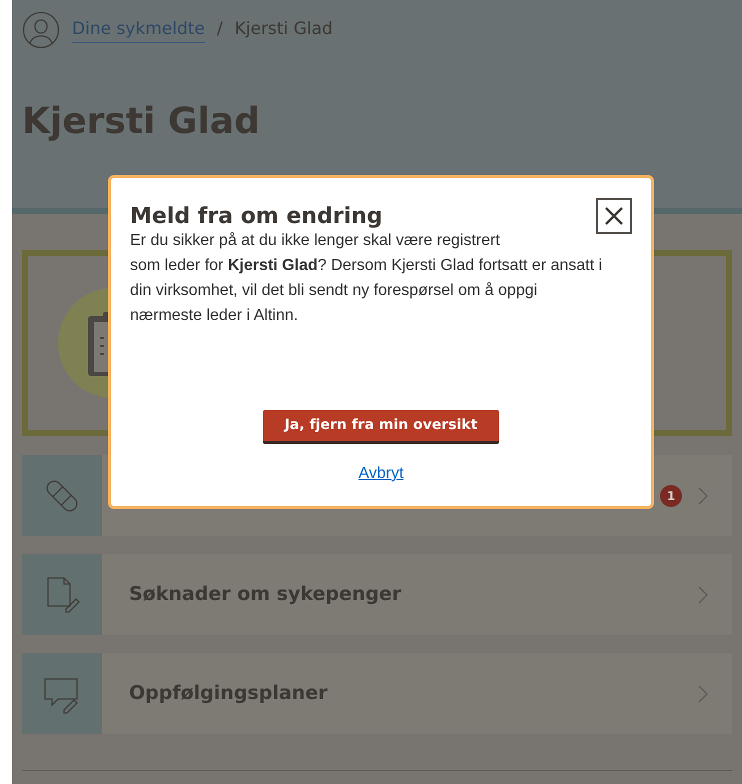 Image resolution: width=742 pixels, height=784 pixels. I want to click on cancel-link: Avbryt, so click(381, 474).